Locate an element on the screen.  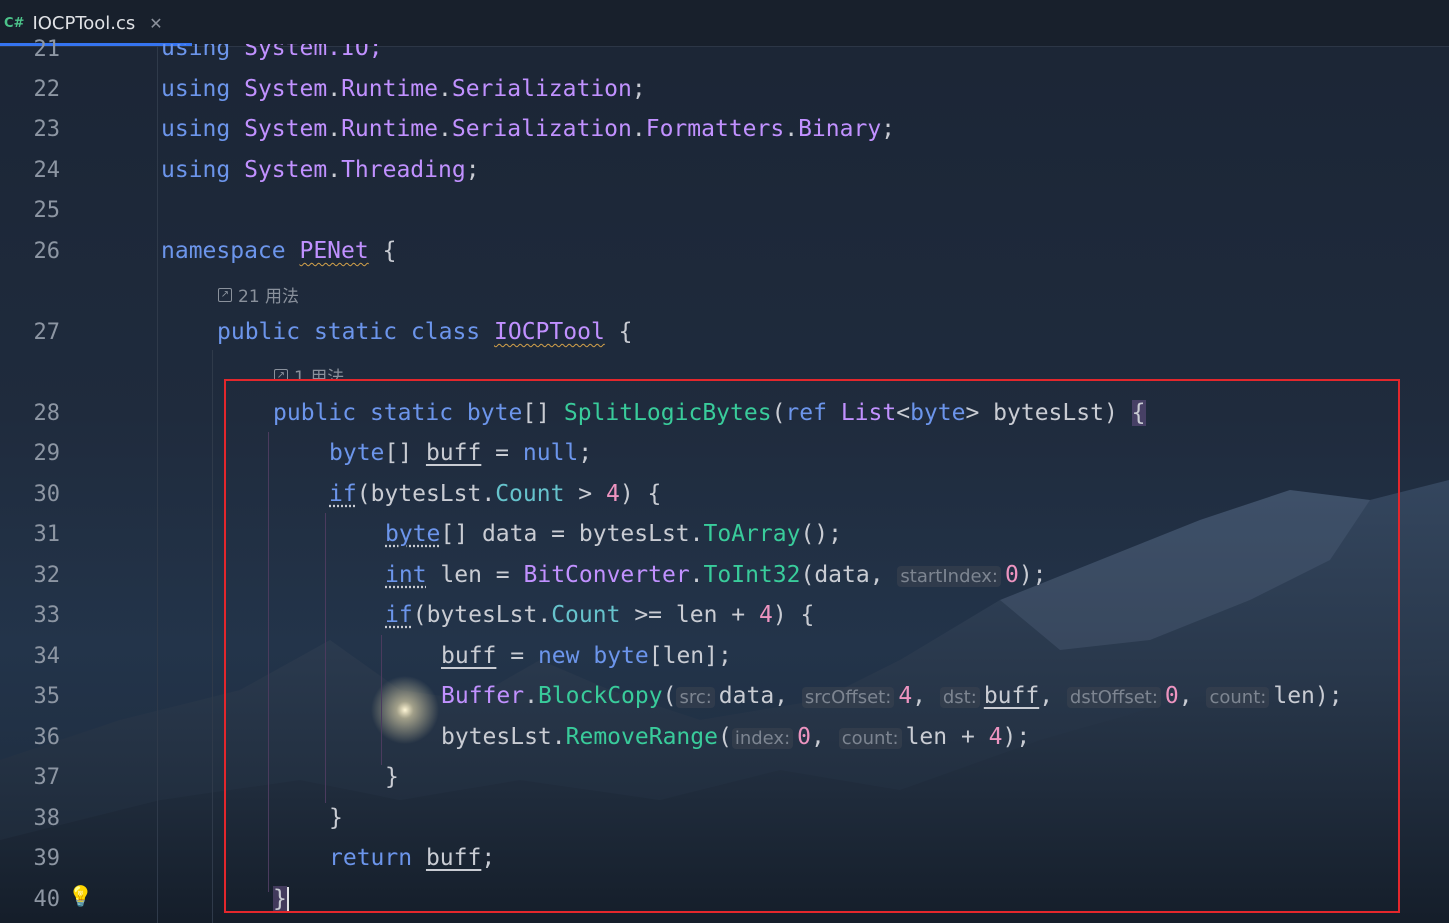
editor-tab-bar: C# IOCPTool.cs ✕ is located at coordinates (724, 23).